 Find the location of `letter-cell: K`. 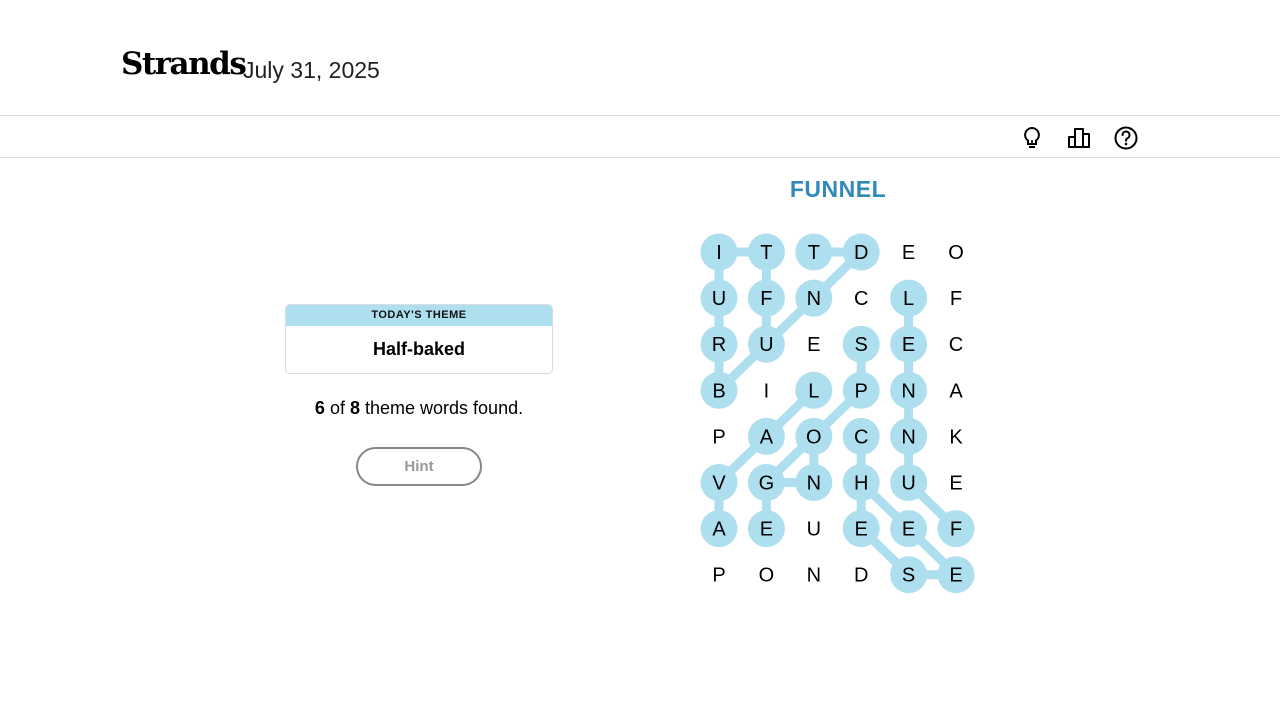

letter-cell: K is located at coordinates (956, 436).